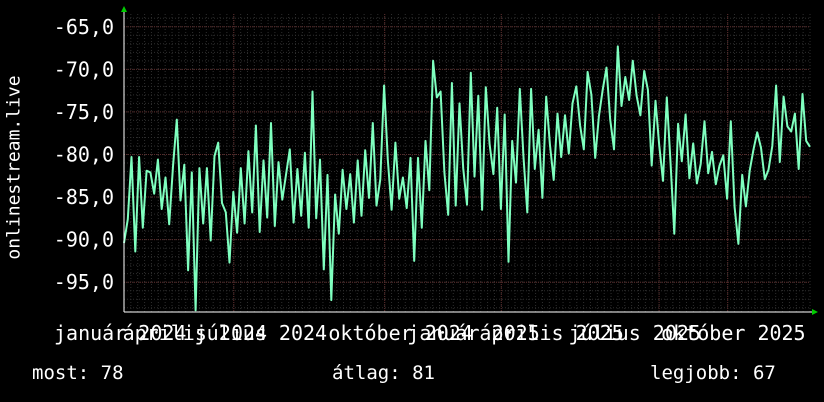 Image resolution: width=824 pixels, height=402 pixels. I want to click on y-axis-label: onlinestream.live, so click(14, 167).